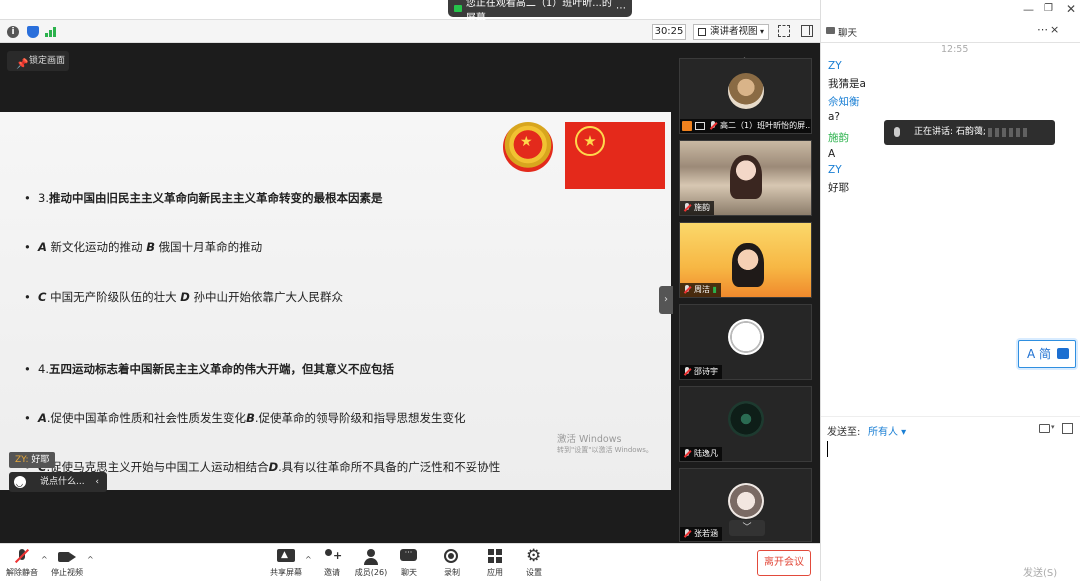  Describe the element at coordinates (39, 460) in the screenshot. I see `toast-text: 好耶` at that location.